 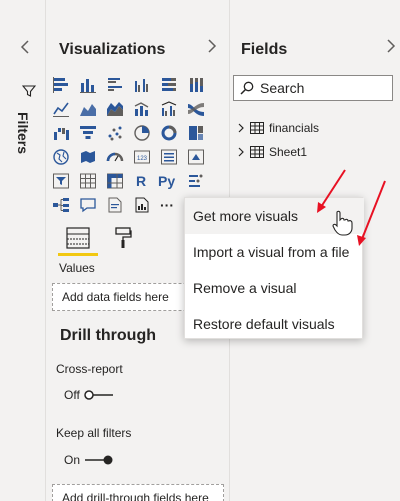 What do you see at coordinates (167, 181) in the screenshot?
I see `py-label: Py` at bounding box center [167, 181].